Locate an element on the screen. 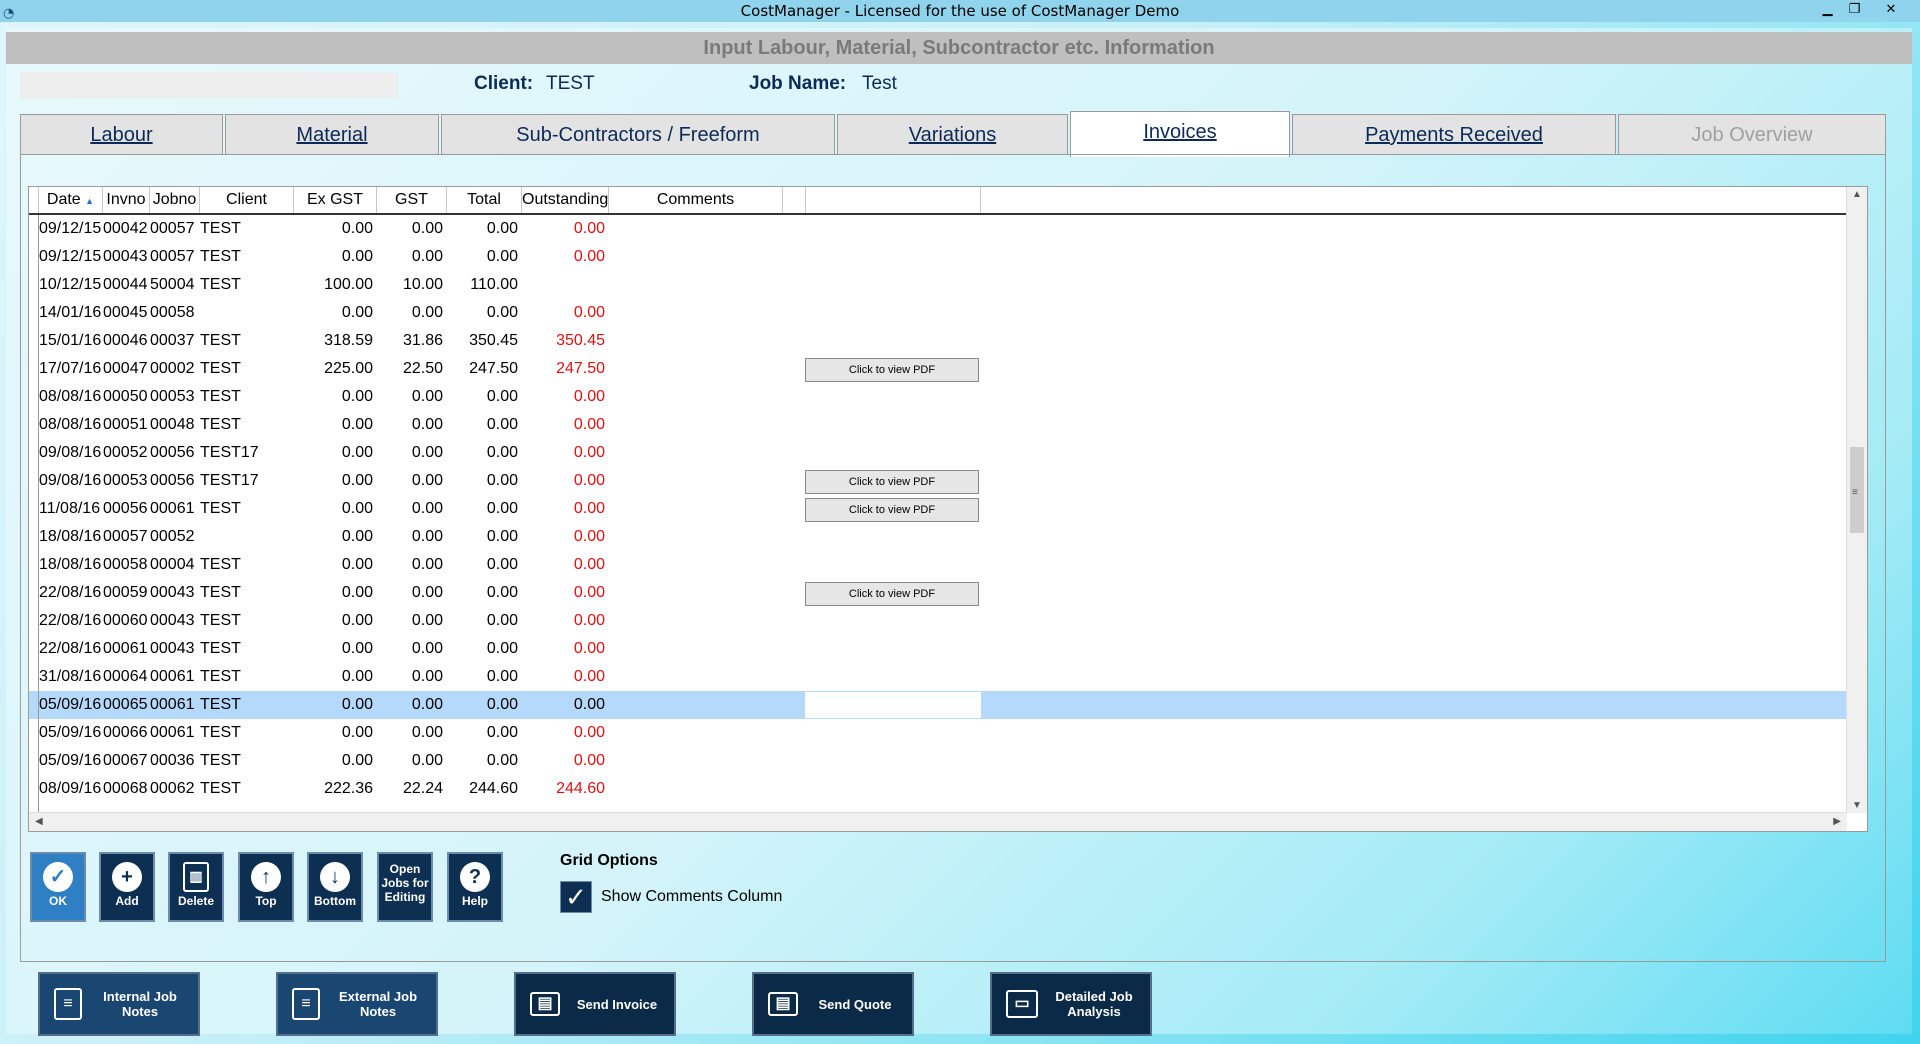 This screenshot has width=1920, height=1044. cell-gst: 31.86 is located at coordinates (412, 341).